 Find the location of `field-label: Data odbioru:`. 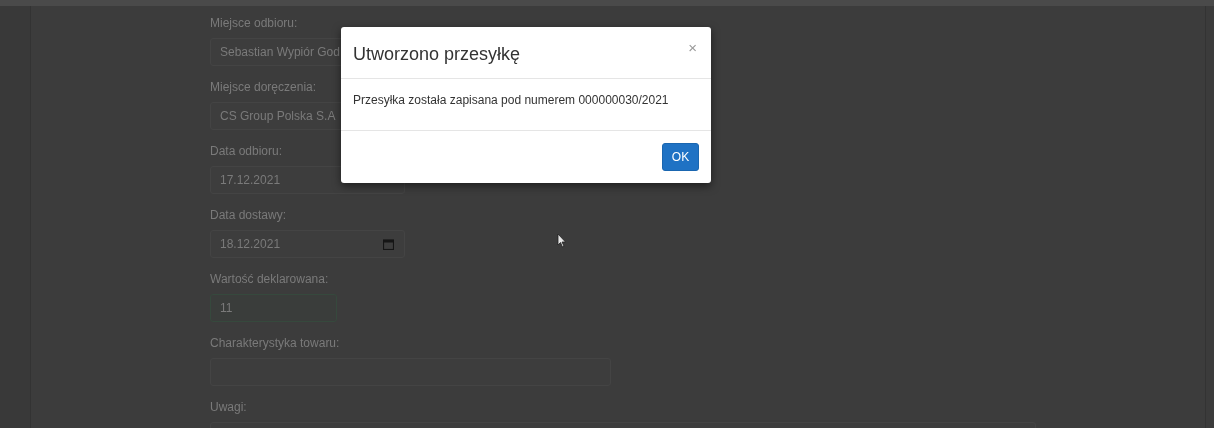

field-label: Data odbioru: is located at coordinates (246, 151).